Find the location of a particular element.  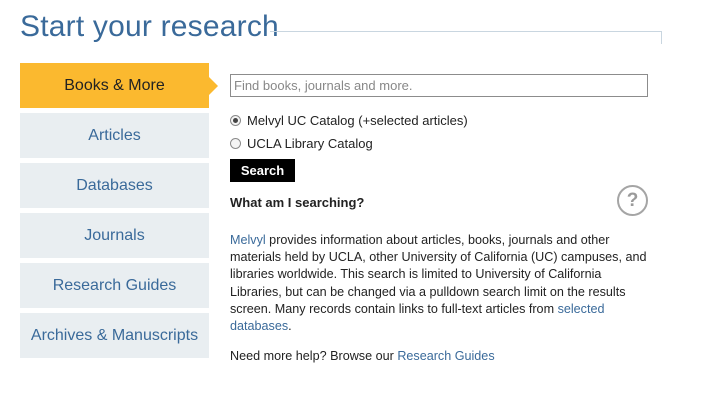

tab-research-guides: Research Guides is located at coordinates (114, 285).